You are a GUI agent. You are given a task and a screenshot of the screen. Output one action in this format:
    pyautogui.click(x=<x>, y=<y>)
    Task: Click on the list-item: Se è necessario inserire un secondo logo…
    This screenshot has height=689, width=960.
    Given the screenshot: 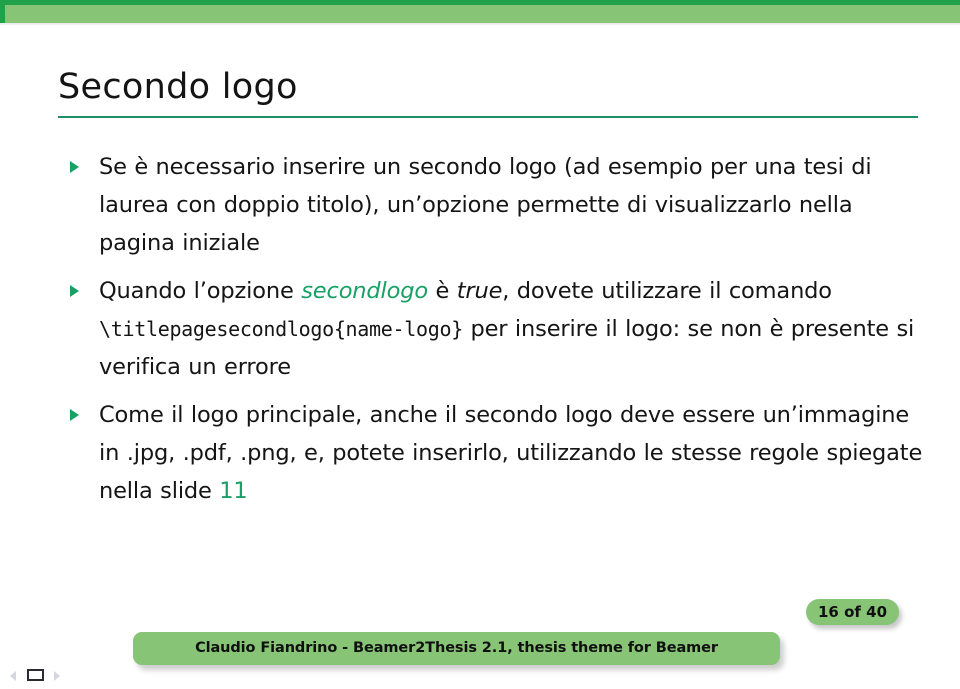 What is the action you would take?
    pyautogui.click(x=493, y=205)
    